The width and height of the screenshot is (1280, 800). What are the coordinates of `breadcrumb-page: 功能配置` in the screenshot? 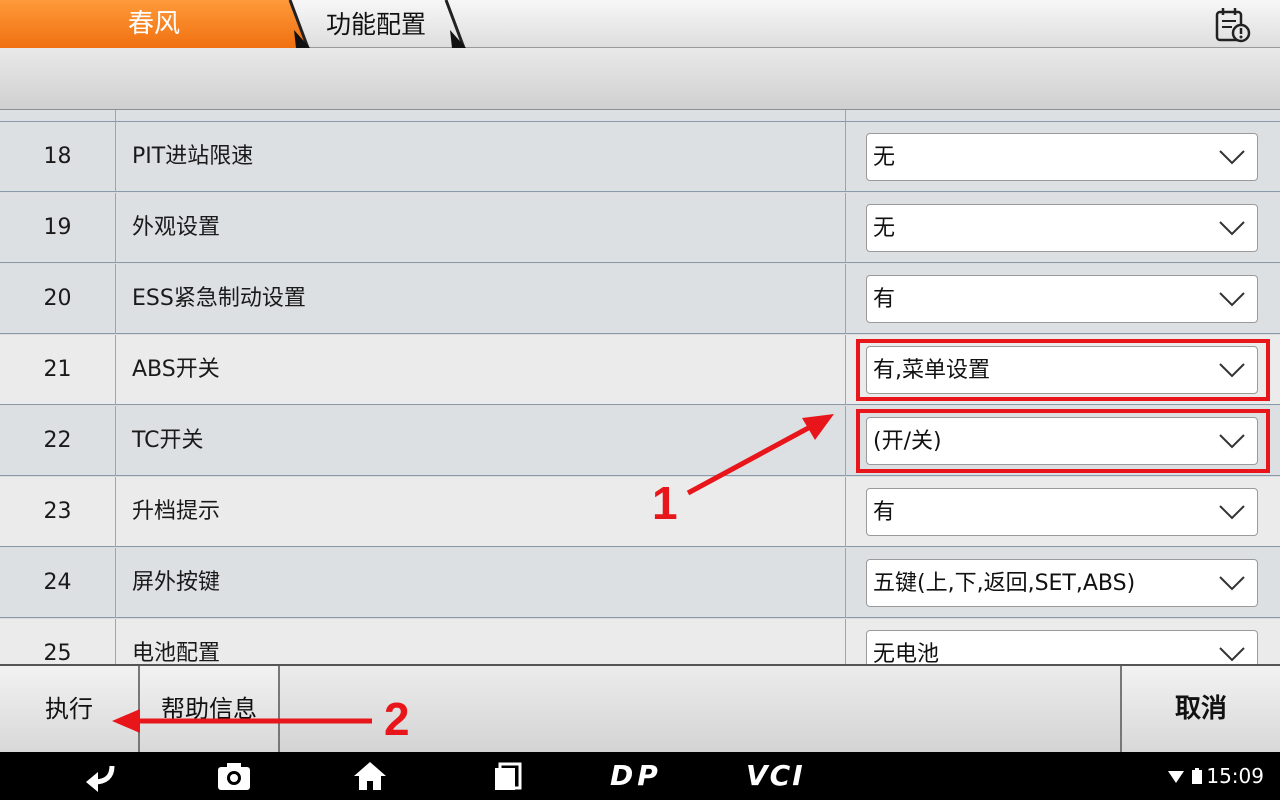 It's located at (376, 24).